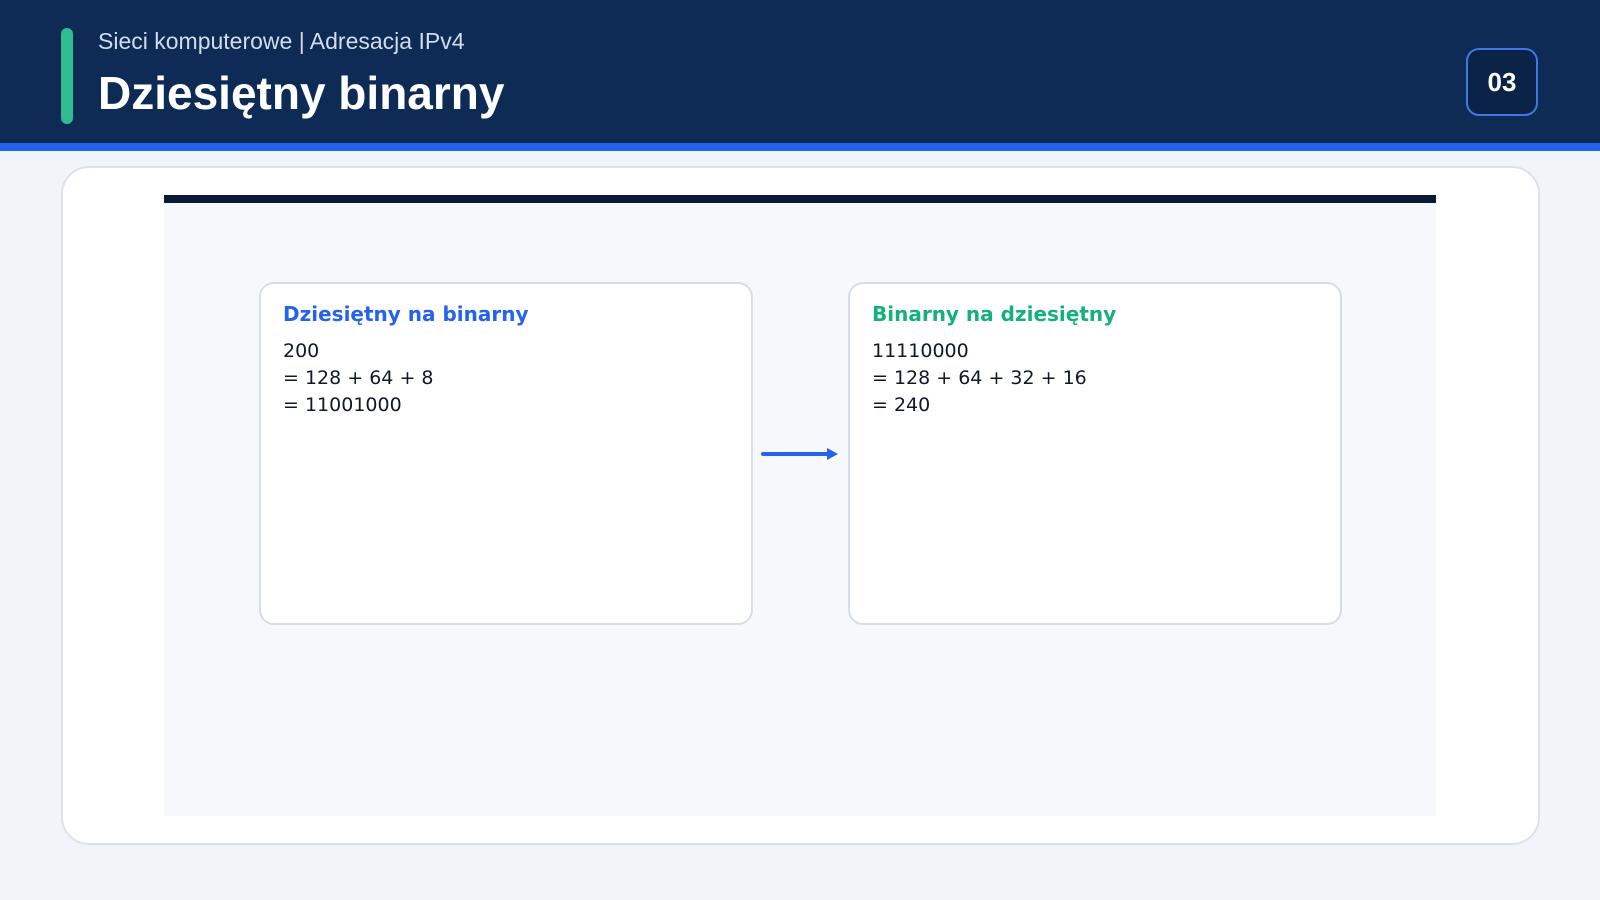  What do you see at coordinates (301, 93) in the screenshot?
I see `slide-title: Dziesiętny binarny` at bounding box center [301, 93].